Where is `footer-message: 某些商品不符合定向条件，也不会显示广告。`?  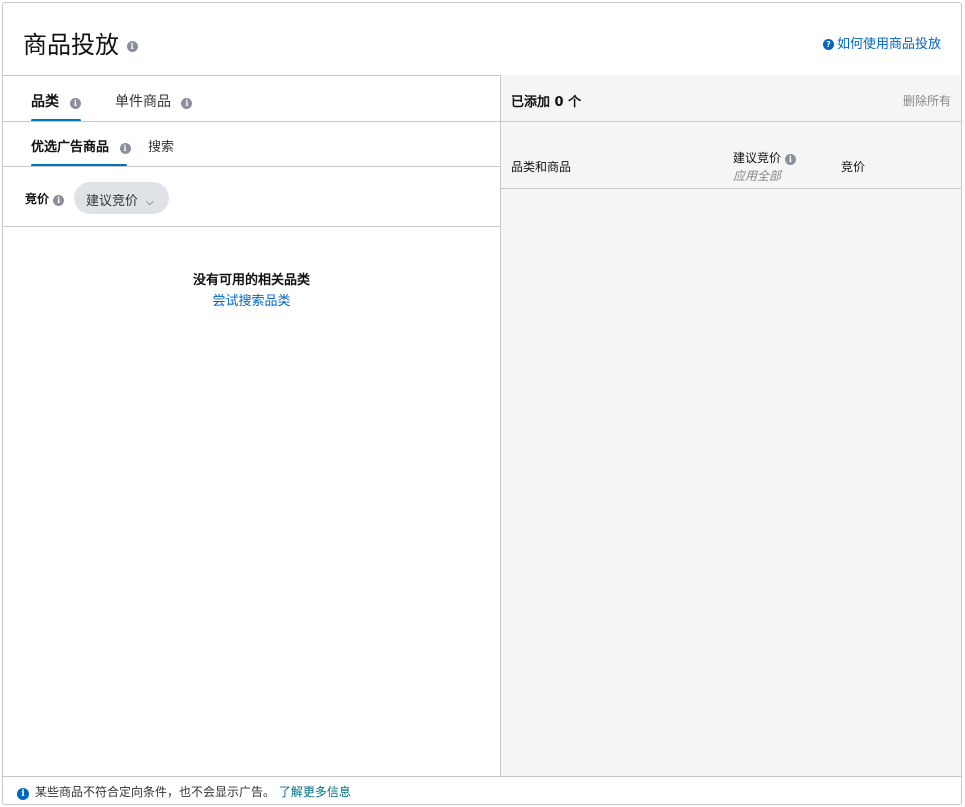
footer-message: 某些商品不符合定向条件，也不会显示广告。 is located at coordinates (155, 792).